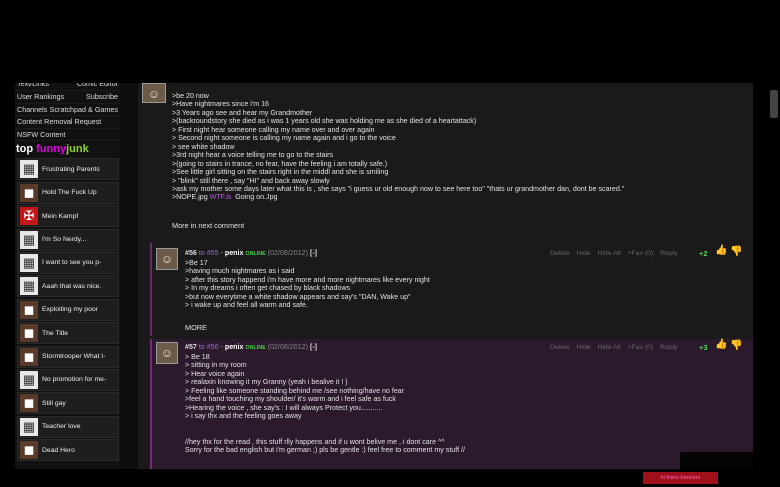 The image size is (780, 487). Describe the element at coordinates (61, 427) in the screenshot. I see `top-item-label: Teacher love` at that location.